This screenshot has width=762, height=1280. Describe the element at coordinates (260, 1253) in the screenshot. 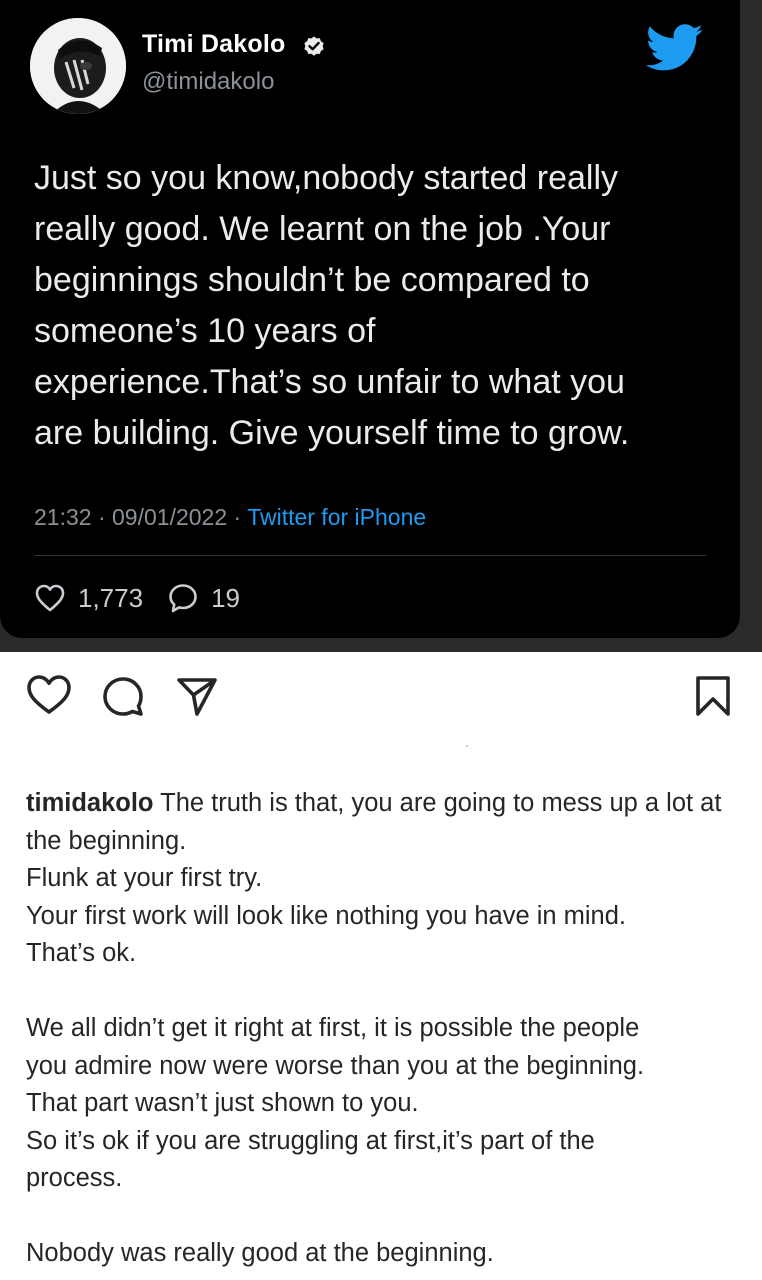

I see `caption-paragraph: Nobody was really good at the beginning.` at that location.